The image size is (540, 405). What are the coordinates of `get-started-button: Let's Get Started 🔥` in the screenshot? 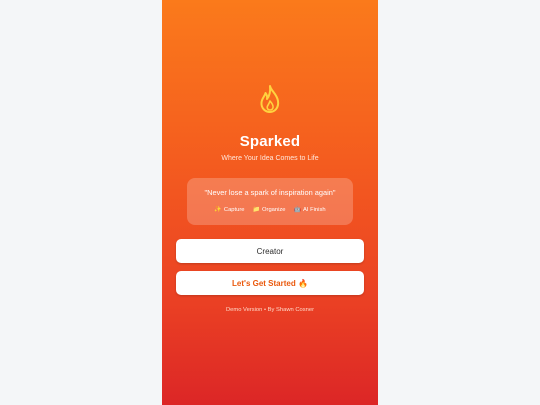 It's located at (270, 283).